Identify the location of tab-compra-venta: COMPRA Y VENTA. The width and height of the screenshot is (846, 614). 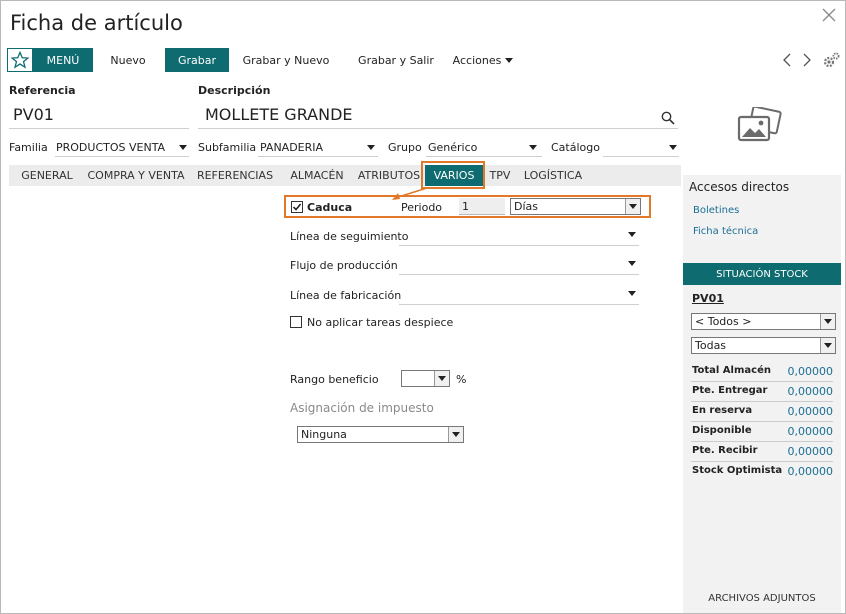
(136, 175).